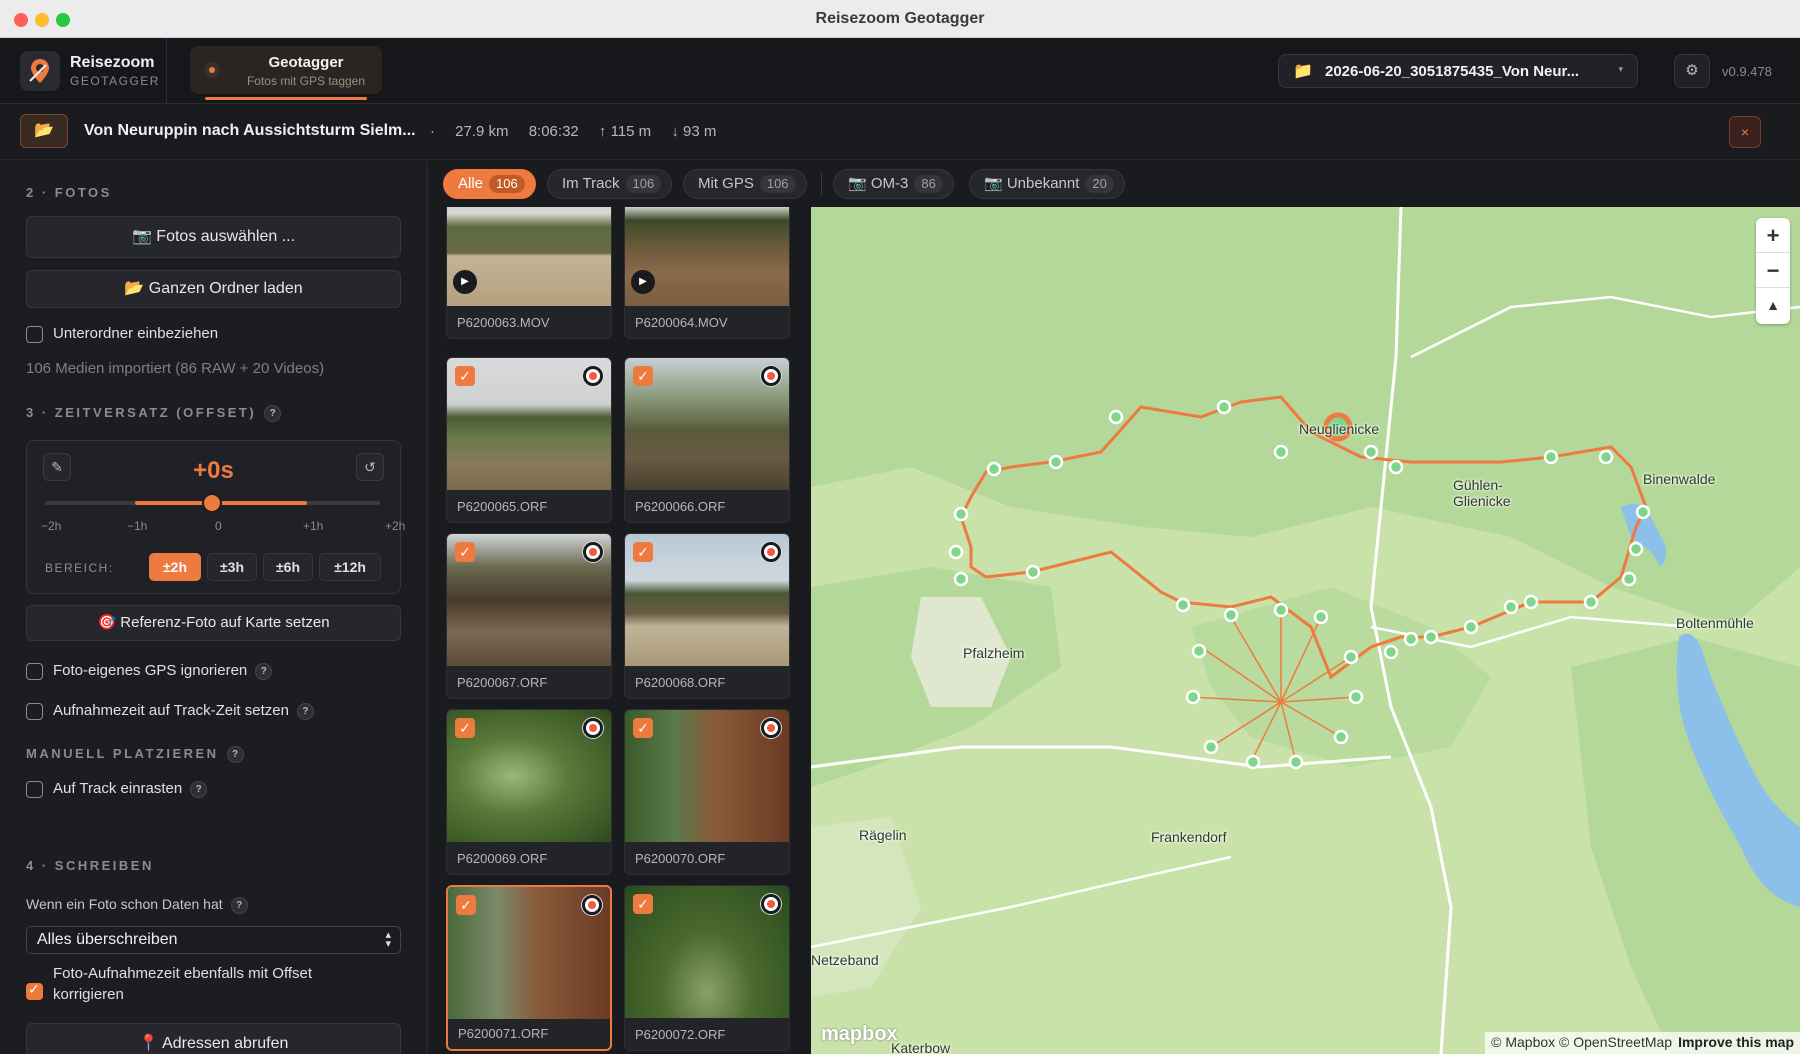  Describe the element at coordinates (34, 990) in the screenshot. I see `correct-time-checkbox` at that location.